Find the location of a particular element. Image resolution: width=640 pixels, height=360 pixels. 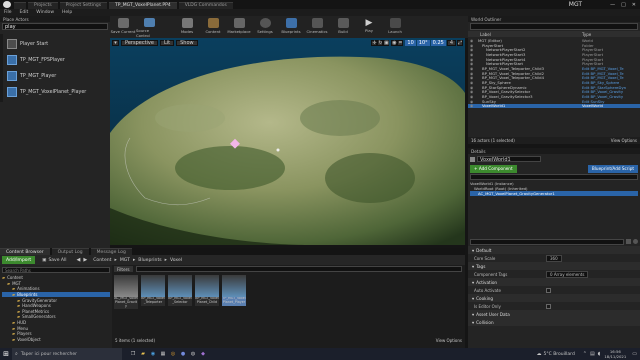

viewport-menu-button: ▾ is located at coordinates (115, 43).